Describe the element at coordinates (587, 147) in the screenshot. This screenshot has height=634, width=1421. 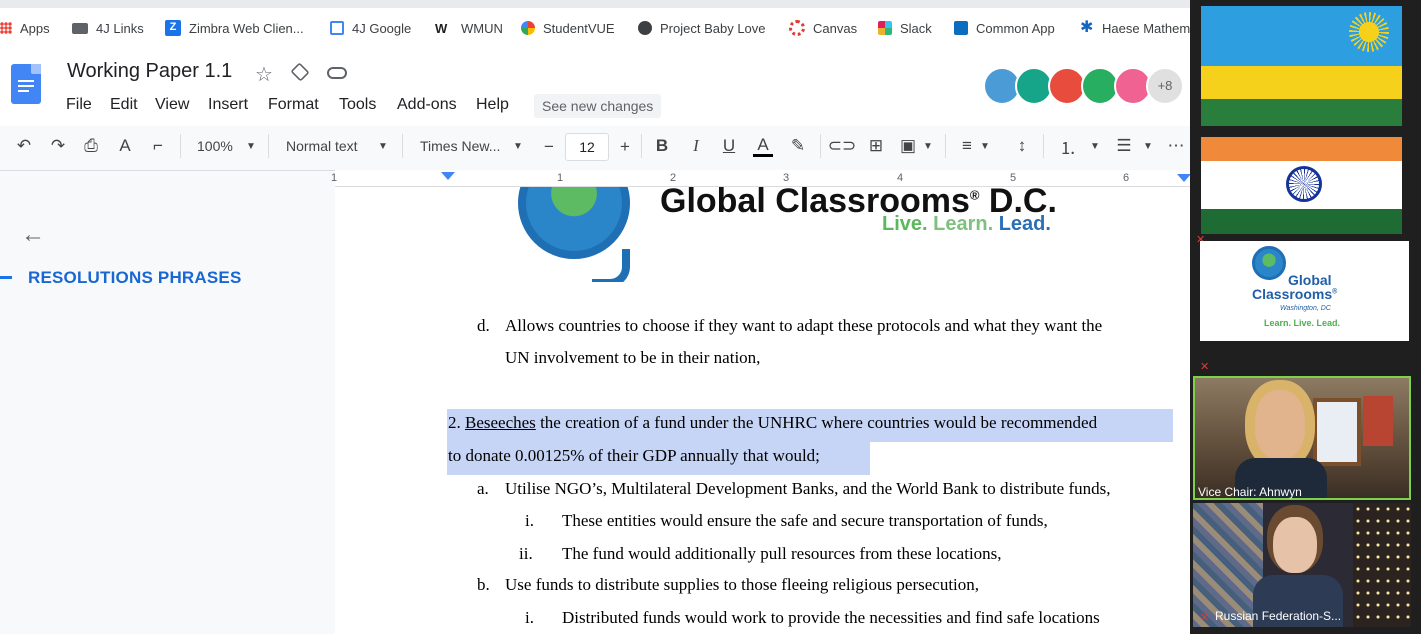
I see `font-size-input: 12` at that location.